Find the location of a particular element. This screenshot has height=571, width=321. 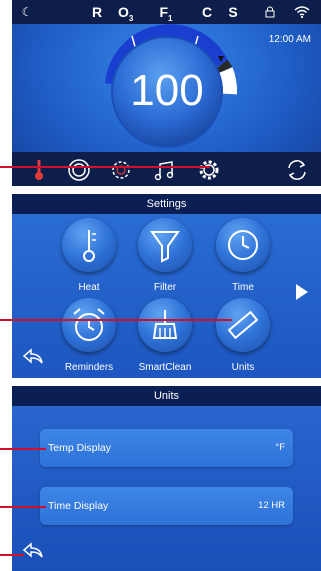

lock-icon is located at coordinates (270, 12).